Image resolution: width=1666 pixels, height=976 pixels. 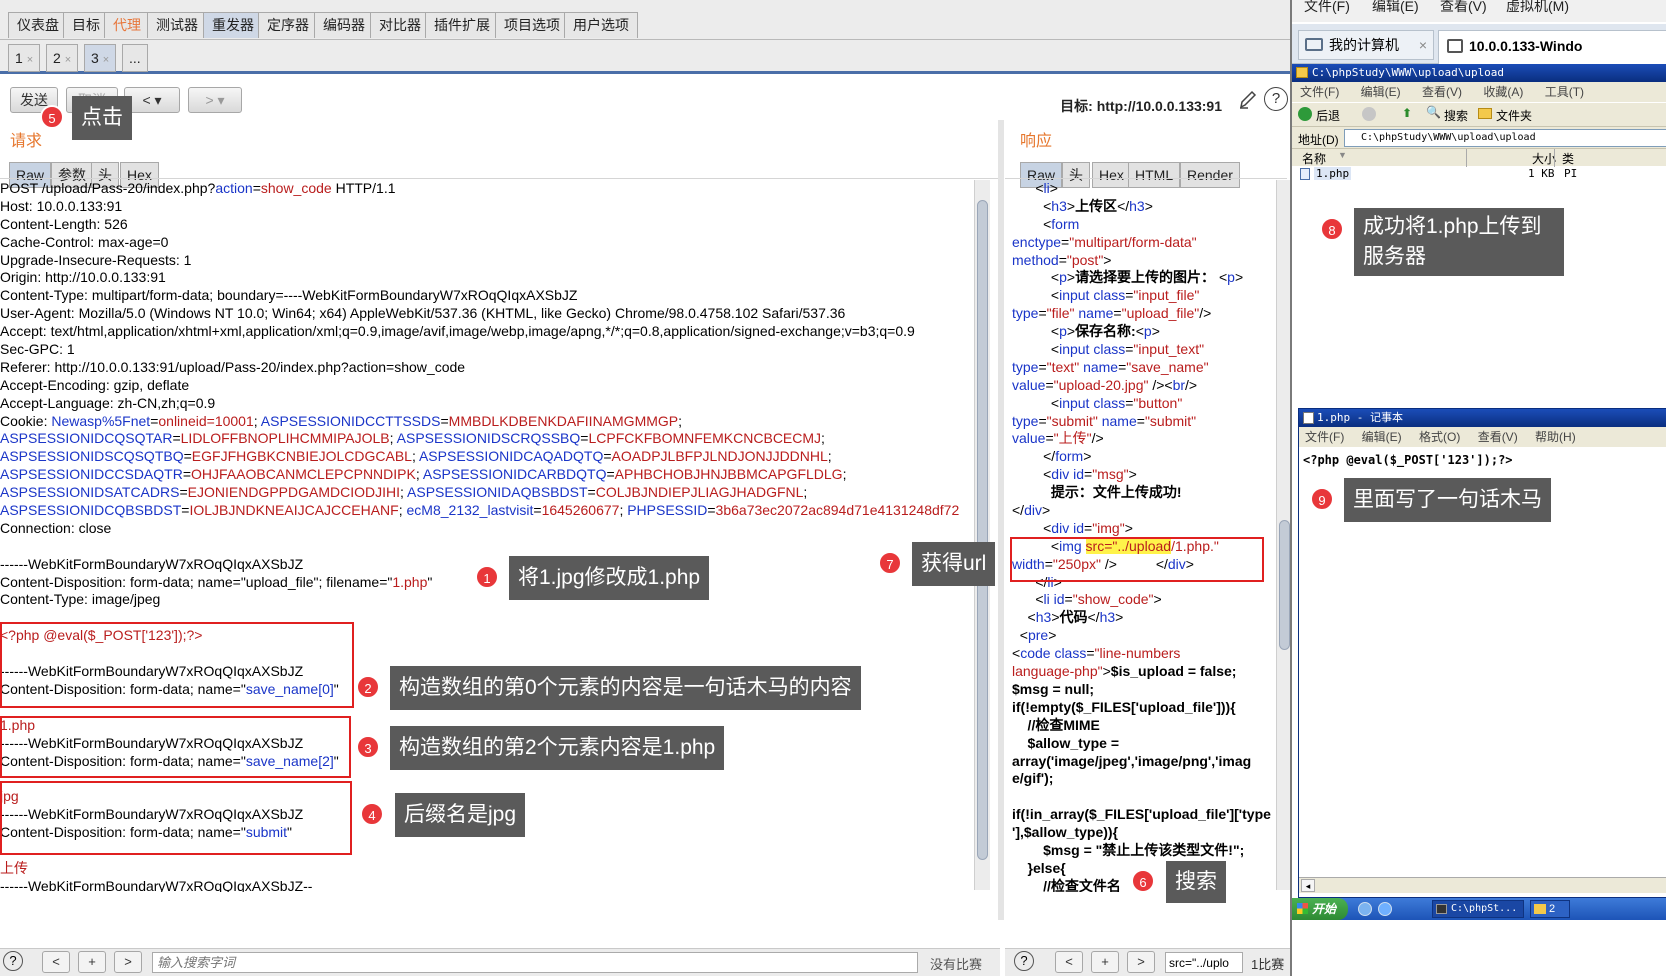 What do you see at coordinates (1407, 113) in the screenshot?
I see `up-folder-icon: ⬆` at bounding box center [1407, 113].